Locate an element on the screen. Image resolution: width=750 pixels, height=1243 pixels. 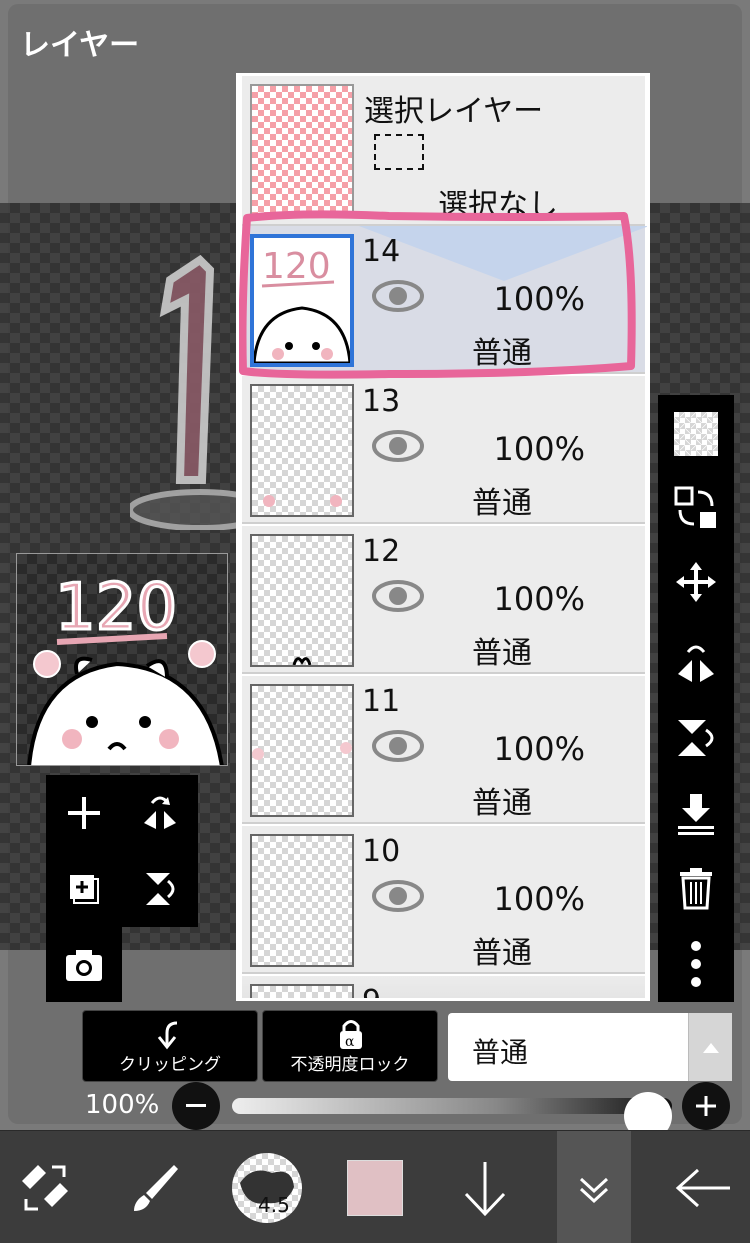
blend-mode-value: 普通 is located at coordinates (500, 1052).